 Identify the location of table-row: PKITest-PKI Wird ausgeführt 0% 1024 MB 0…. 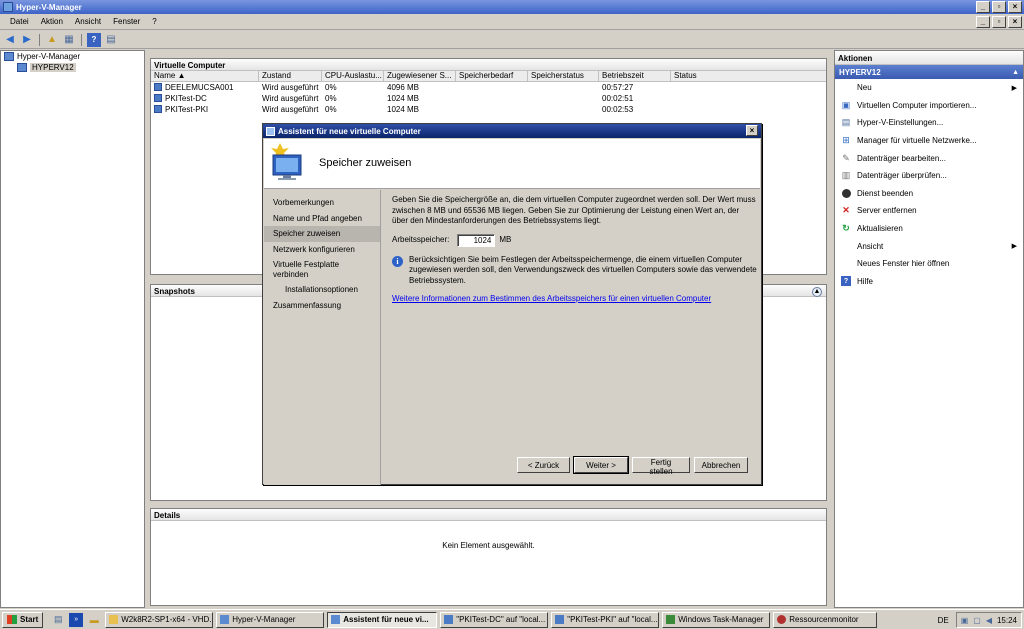
(488, 109).